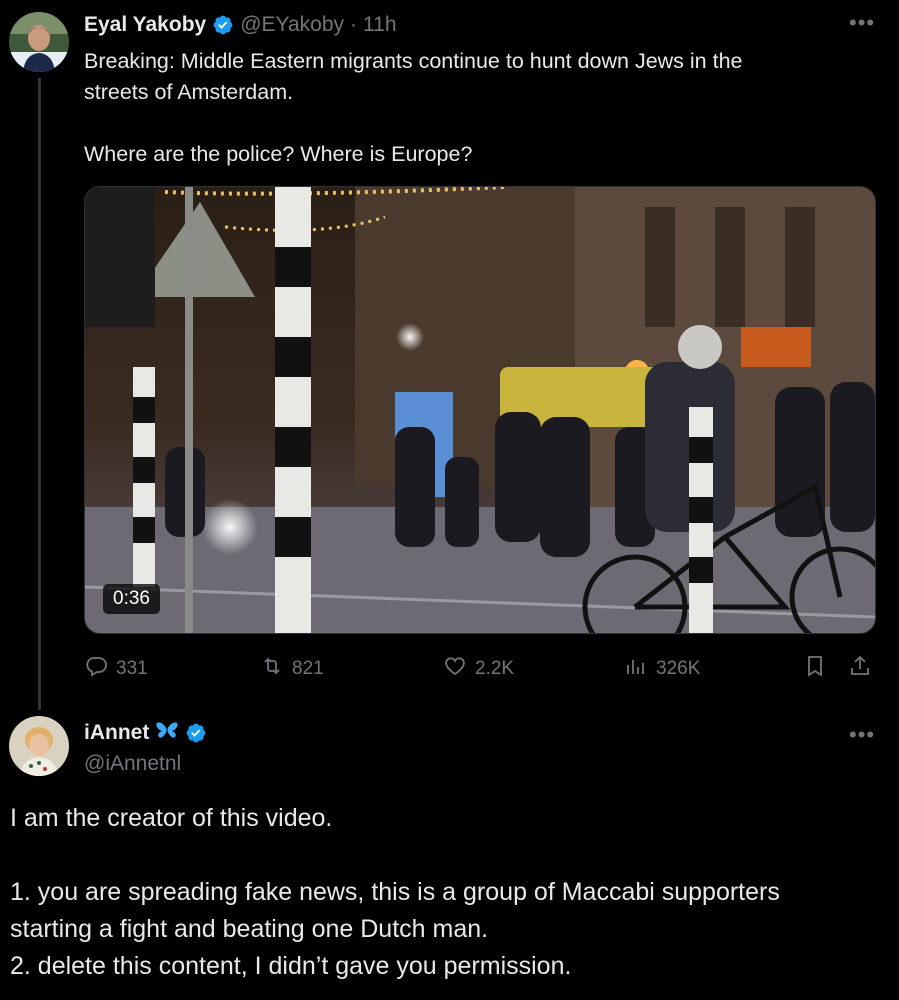 Image resolution: width=899 pixels, height=1000 pixels. I want to click on repost-button: 821, so click(292, 669).